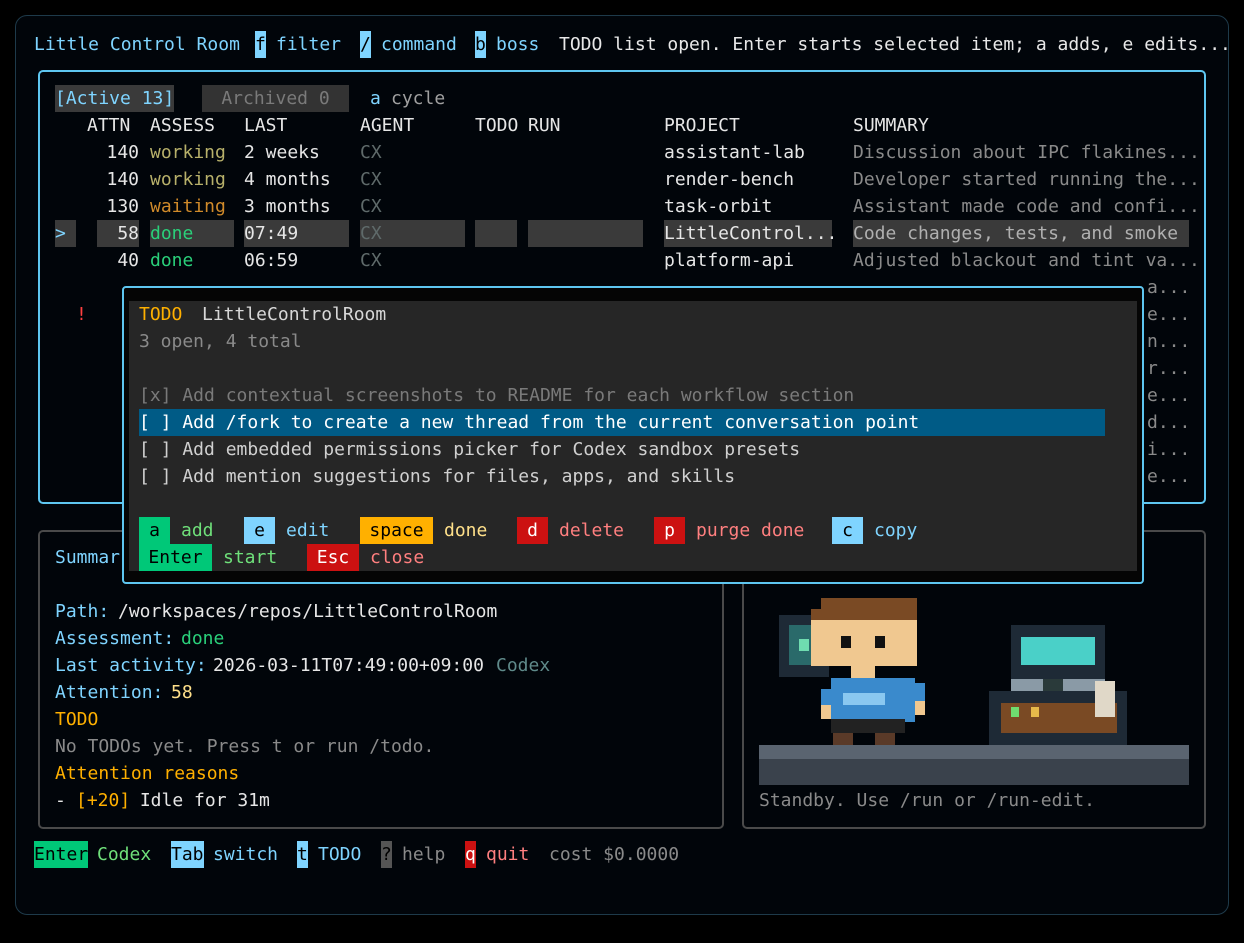 Image resolution: width=1244 pixels, height=943 pixels. I want to click on copy-key: c, so click(847, 530).